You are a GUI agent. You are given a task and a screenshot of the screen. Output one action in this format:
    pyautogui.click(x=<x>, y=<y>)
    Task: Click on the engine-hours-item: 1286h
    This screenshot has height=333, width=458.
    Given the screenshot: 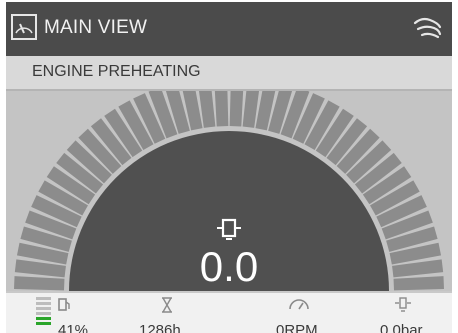 What is the action you would take?
    pyautogui.click(x=169, y=313)
    